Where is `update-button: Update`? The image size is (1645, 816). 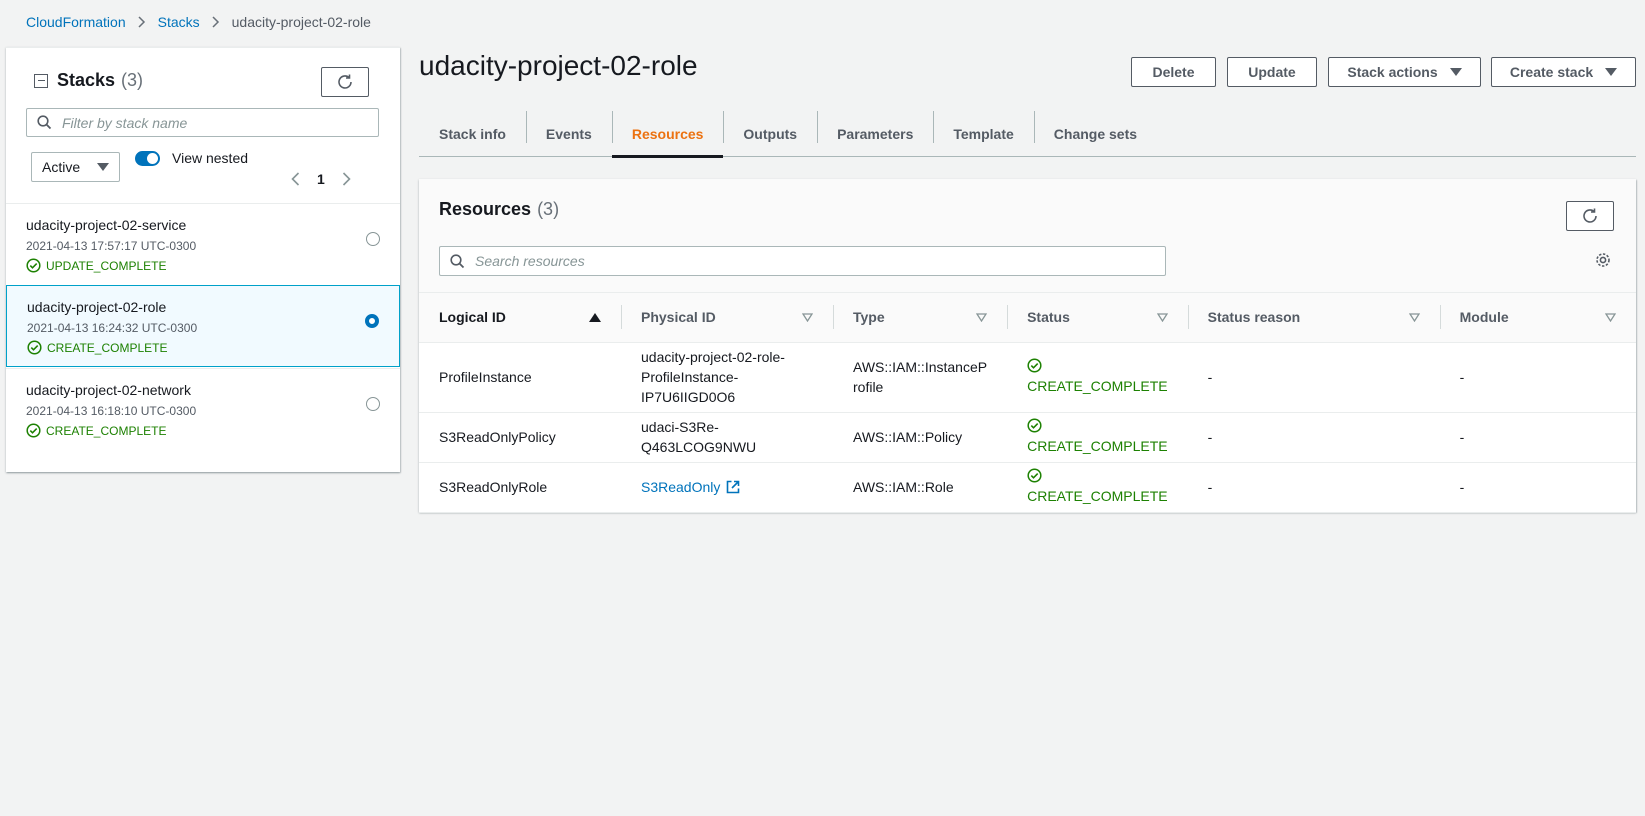 update-button: Update is located at coordinates (1272, 72).